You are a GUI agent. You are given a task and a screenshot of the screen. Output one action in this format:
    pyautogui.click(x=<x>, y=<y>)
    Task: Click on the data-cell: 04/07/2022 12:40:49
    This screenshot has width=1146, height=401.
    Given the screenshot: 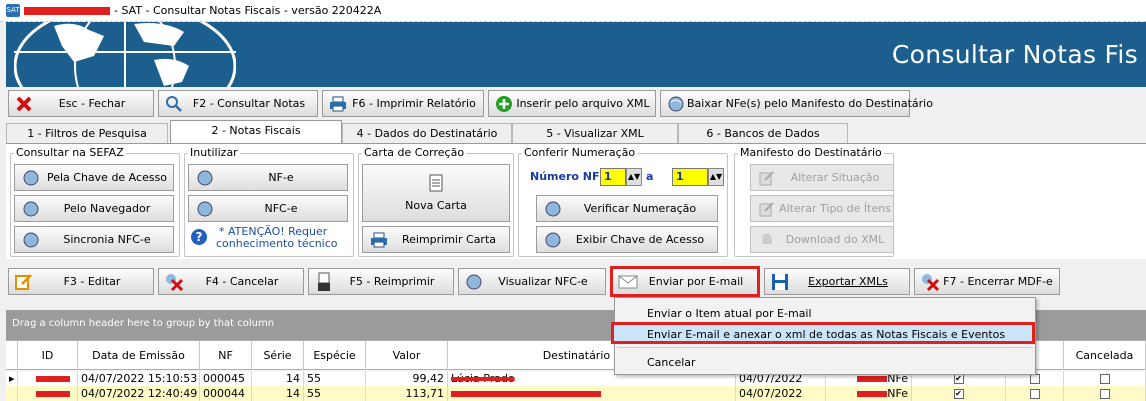 What is the action you would take?
    pyautogui.click(x=139, y=393)
    